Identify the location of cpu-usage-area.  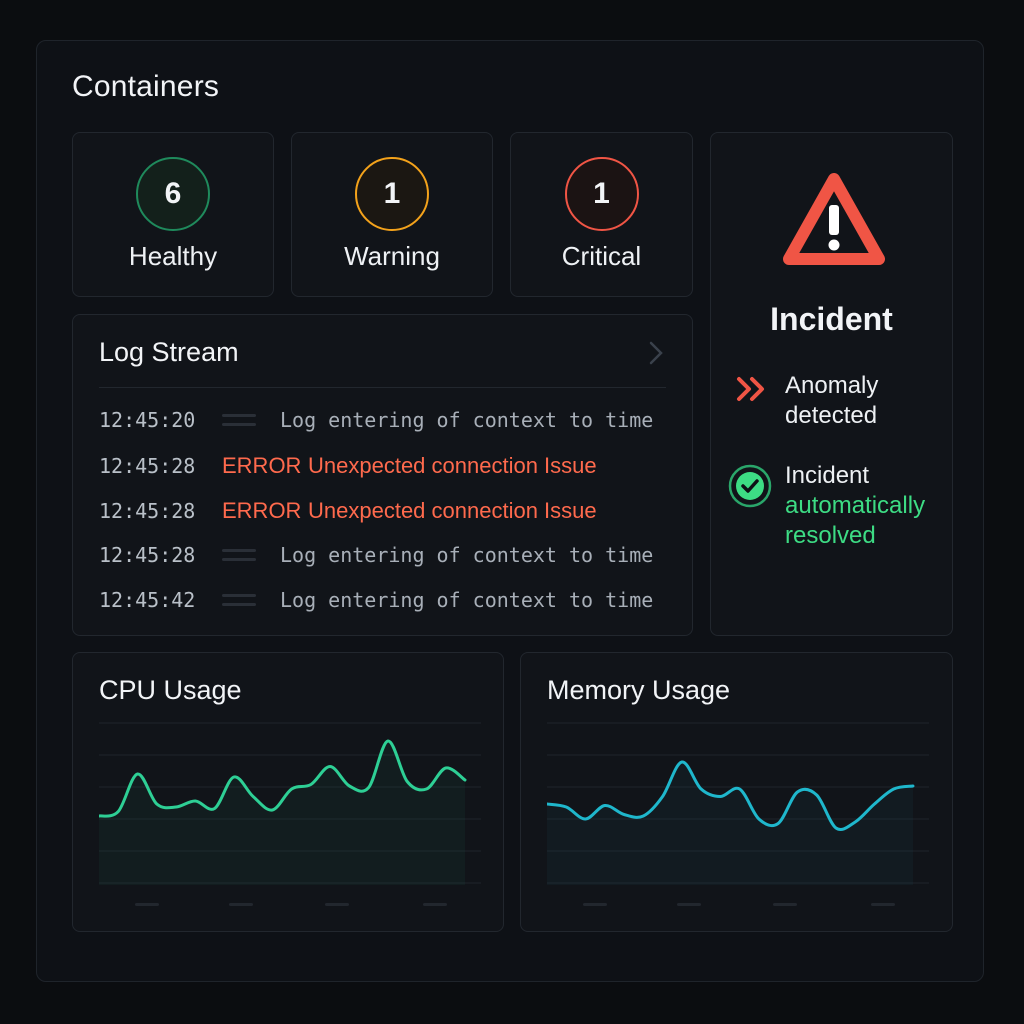
(282, 812).